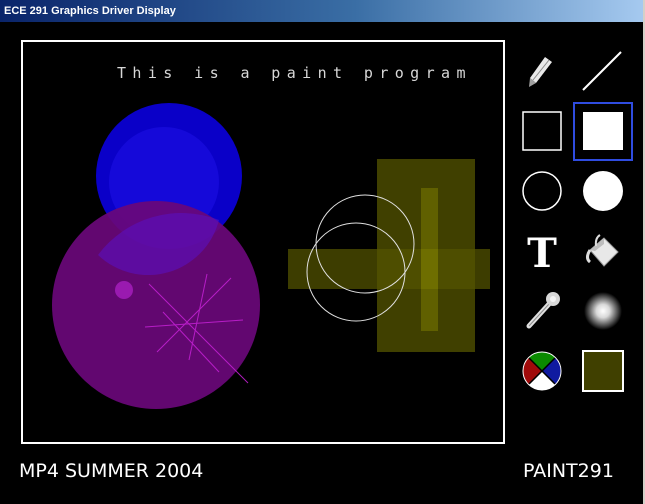 This screenshot has height=504, width=645. I want to click on line-tool, so click(602, 71).